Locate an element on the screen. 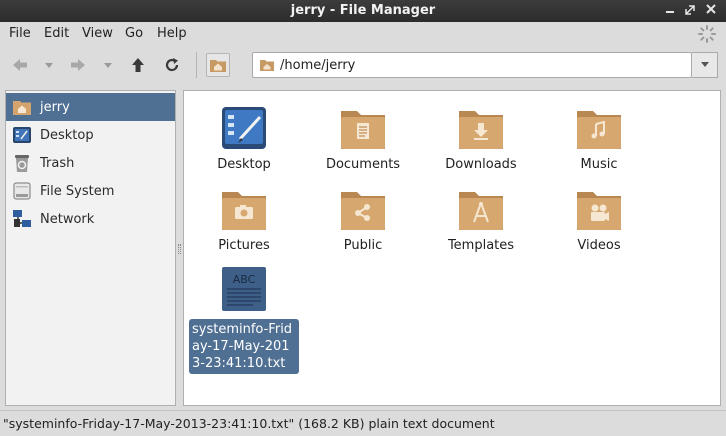 Image resolution: width=726 pixels, height=436 pixels. toolbar: /home/jerry is located at coordinates (363, 65).